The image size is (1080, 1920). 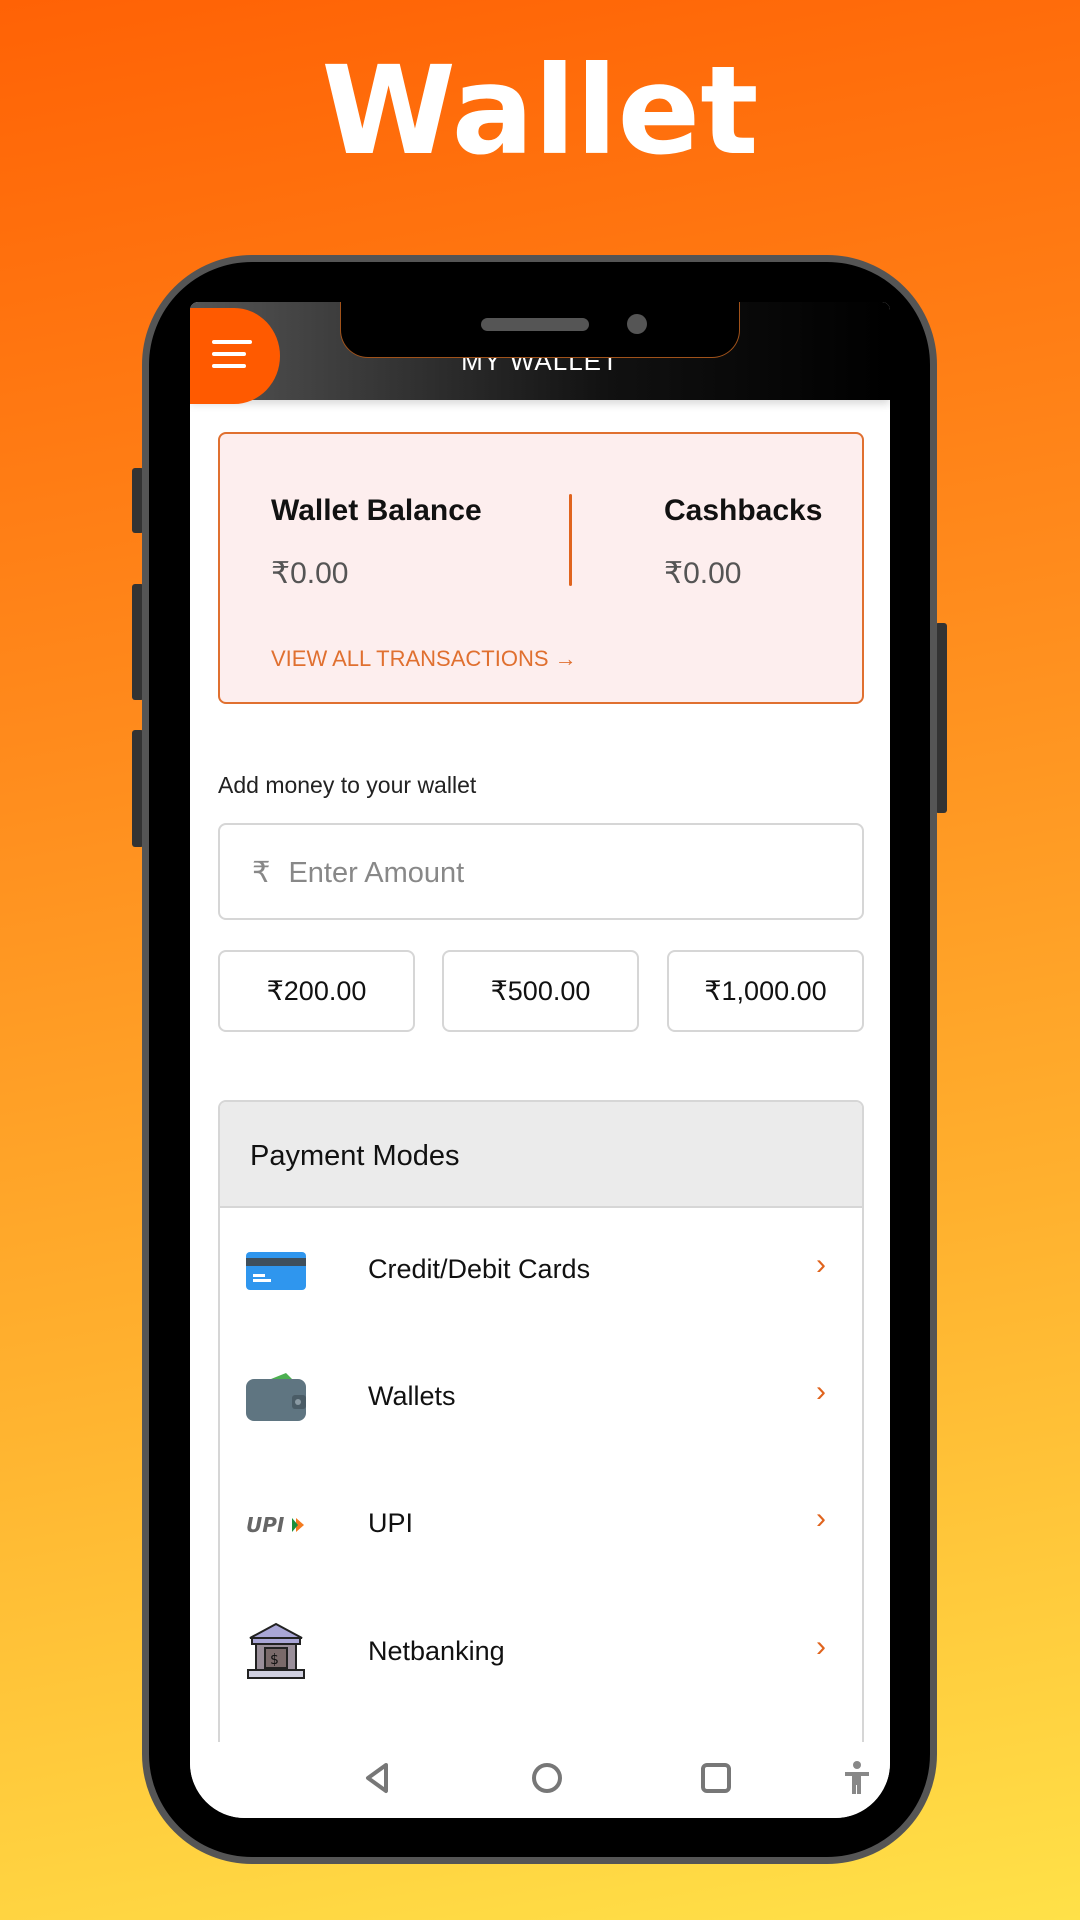 What do you see at coordinates (541, 1652) in the screenshot?
I see `payment-mode-netbanking: $ Netbanking ›` at bounding box center [541, 1652].